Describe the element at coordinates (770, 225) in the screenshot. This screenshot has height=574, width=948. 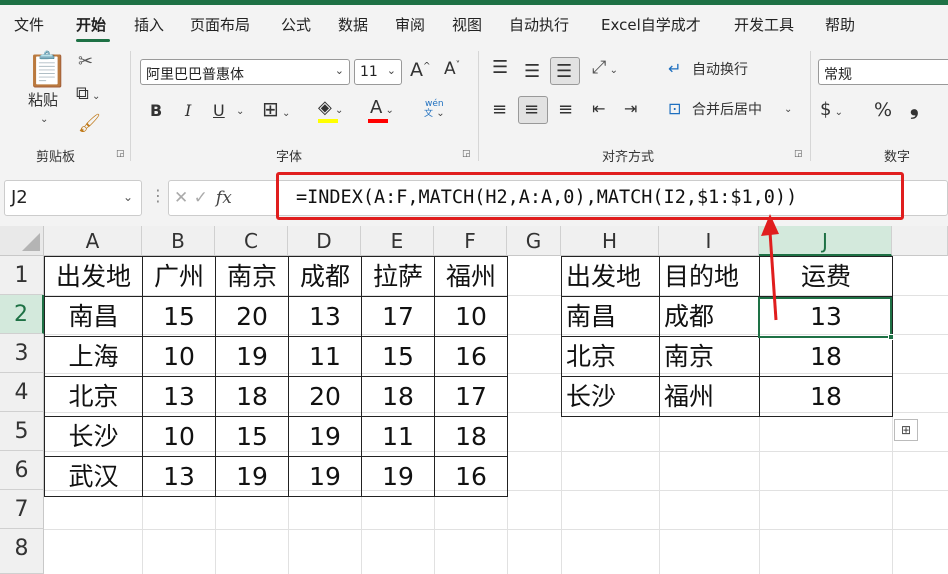
I see `arrow-head` at that location.